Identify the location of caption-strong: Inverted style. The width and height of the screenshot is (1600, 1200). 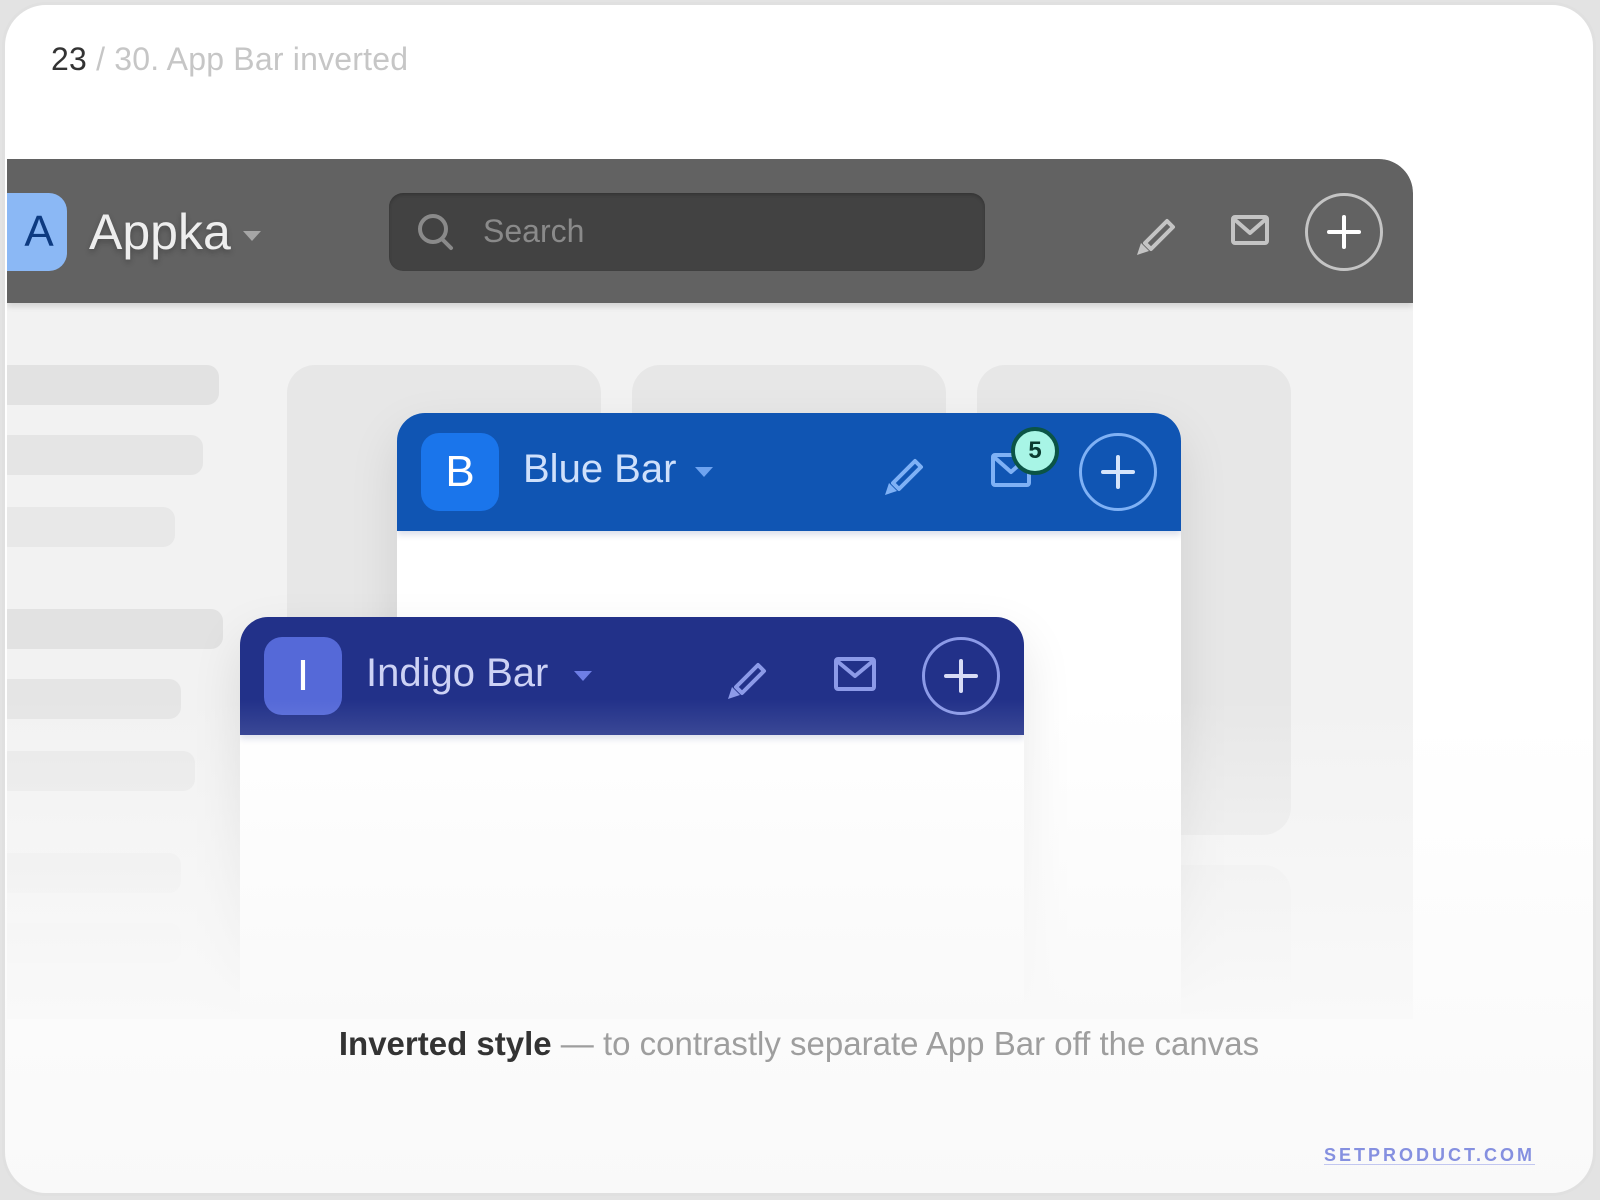
(445, 1043).